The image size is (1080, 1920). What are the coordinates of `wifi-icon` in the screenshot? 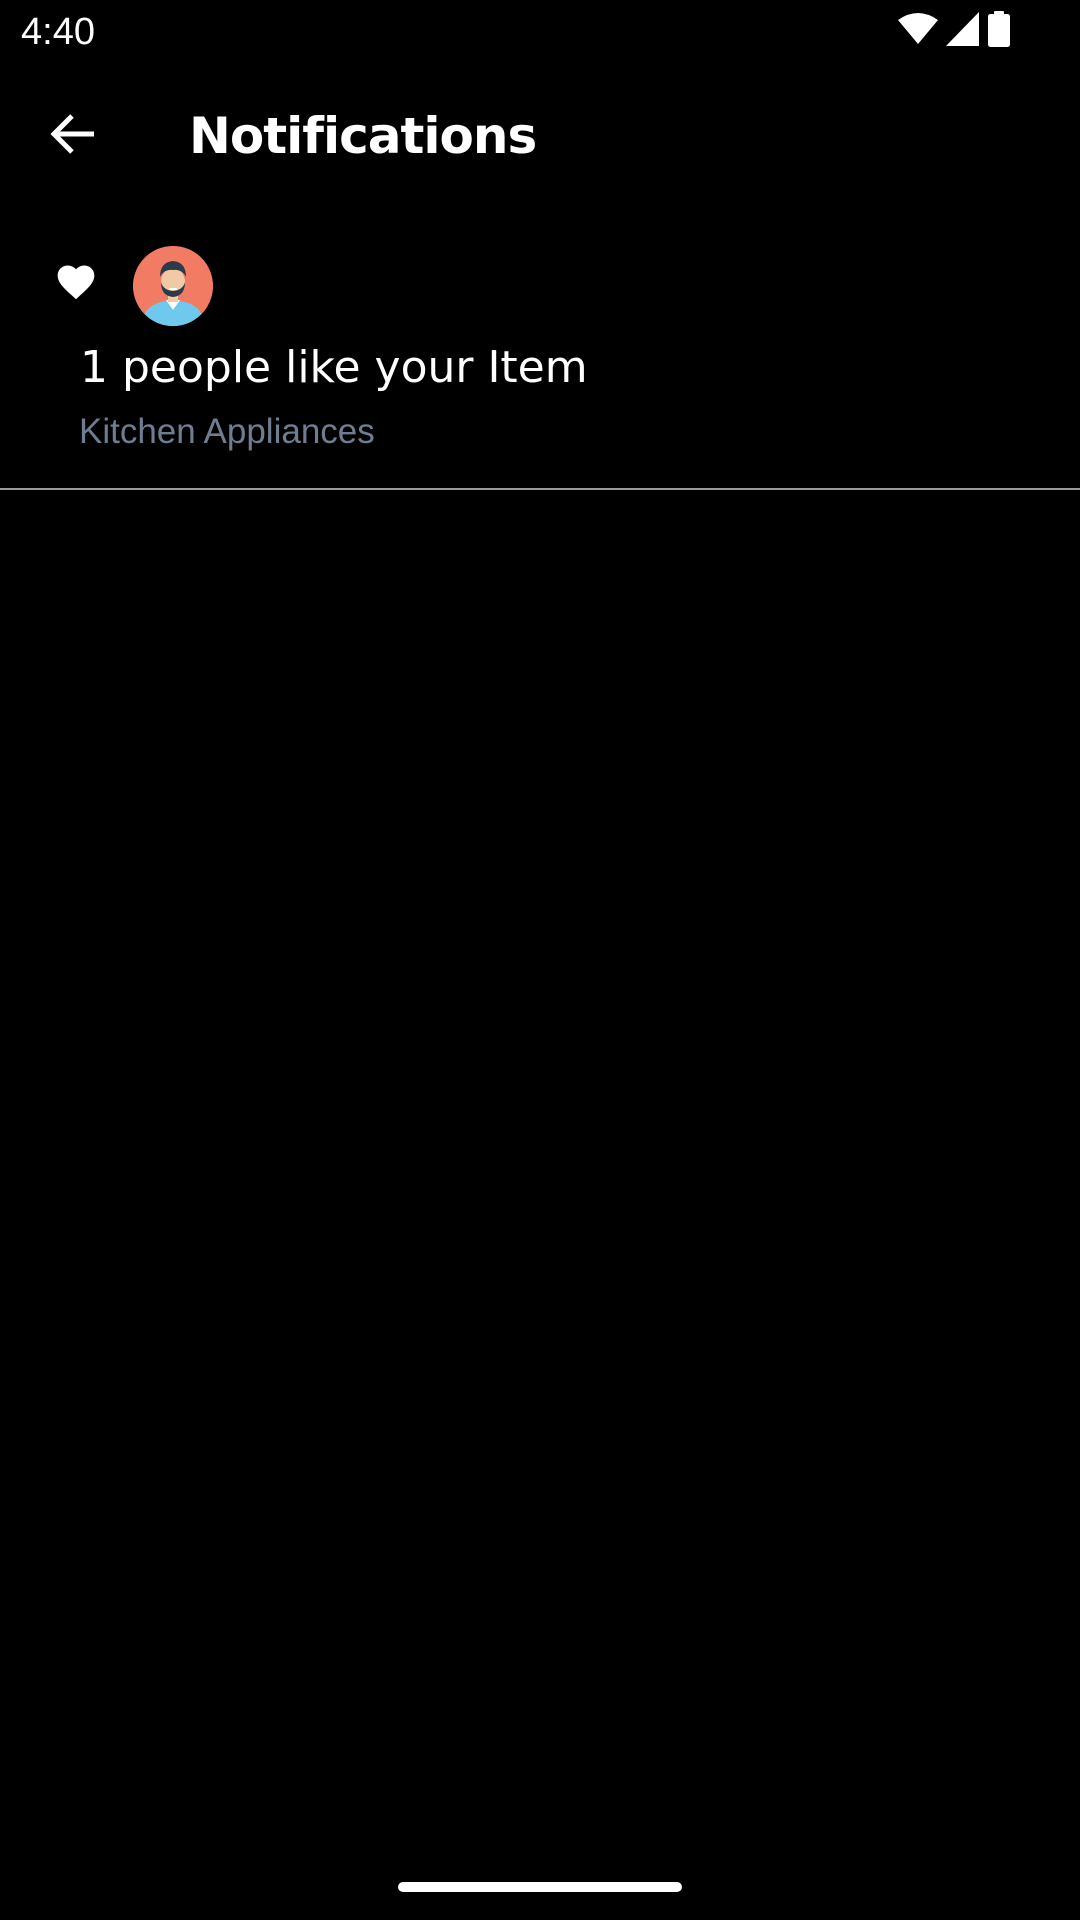 It's located at (918, 31).